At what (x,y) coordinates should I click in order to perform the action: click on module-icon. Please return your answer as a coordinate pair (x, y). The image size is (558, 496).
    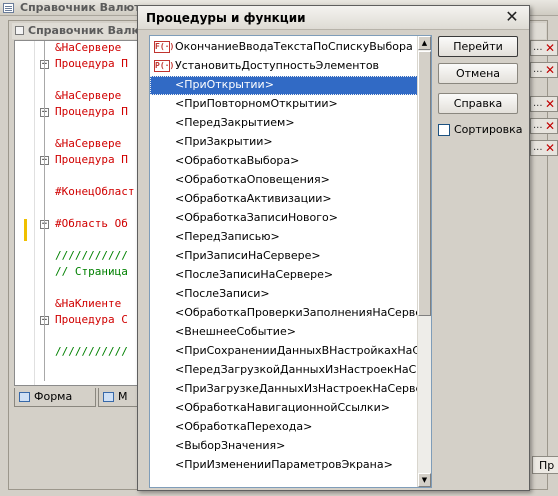
    Looking at the image, I should click on (19, 30).